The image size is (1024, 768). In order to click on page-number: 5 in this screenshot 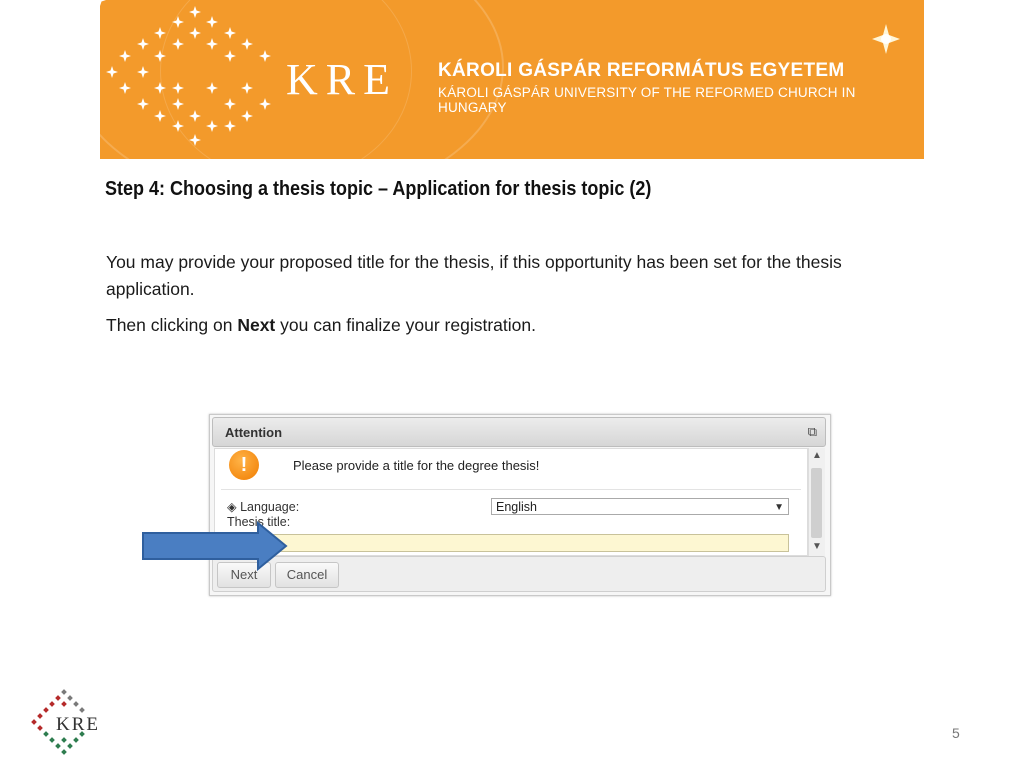, I will do `click(956, 733)`.